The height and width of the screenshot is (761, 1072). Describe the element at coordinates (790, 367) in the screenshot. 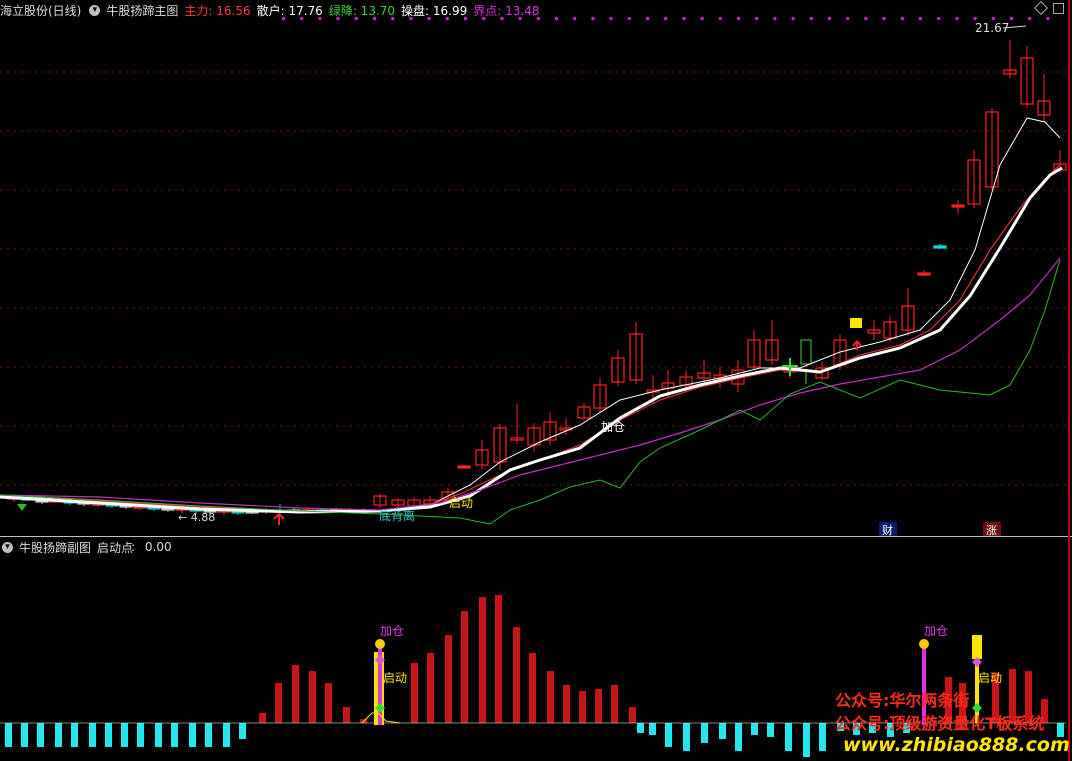

I see `plus-marker-icon` at that location.